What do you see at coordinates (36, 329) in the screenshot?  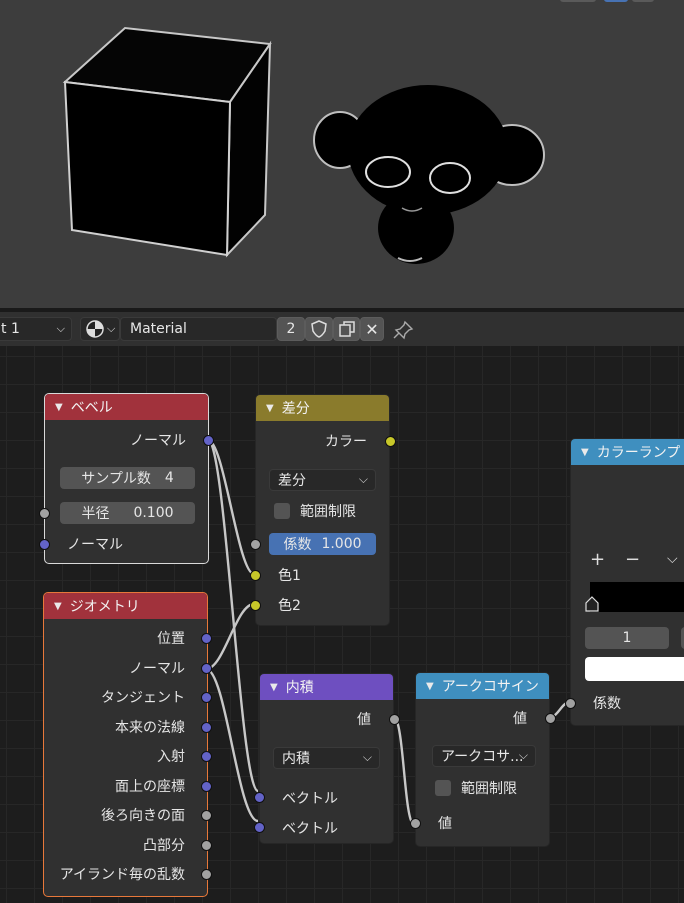 I see `material-slot-dropdown: t 1 ⌵` at bounding box center [36, 329].